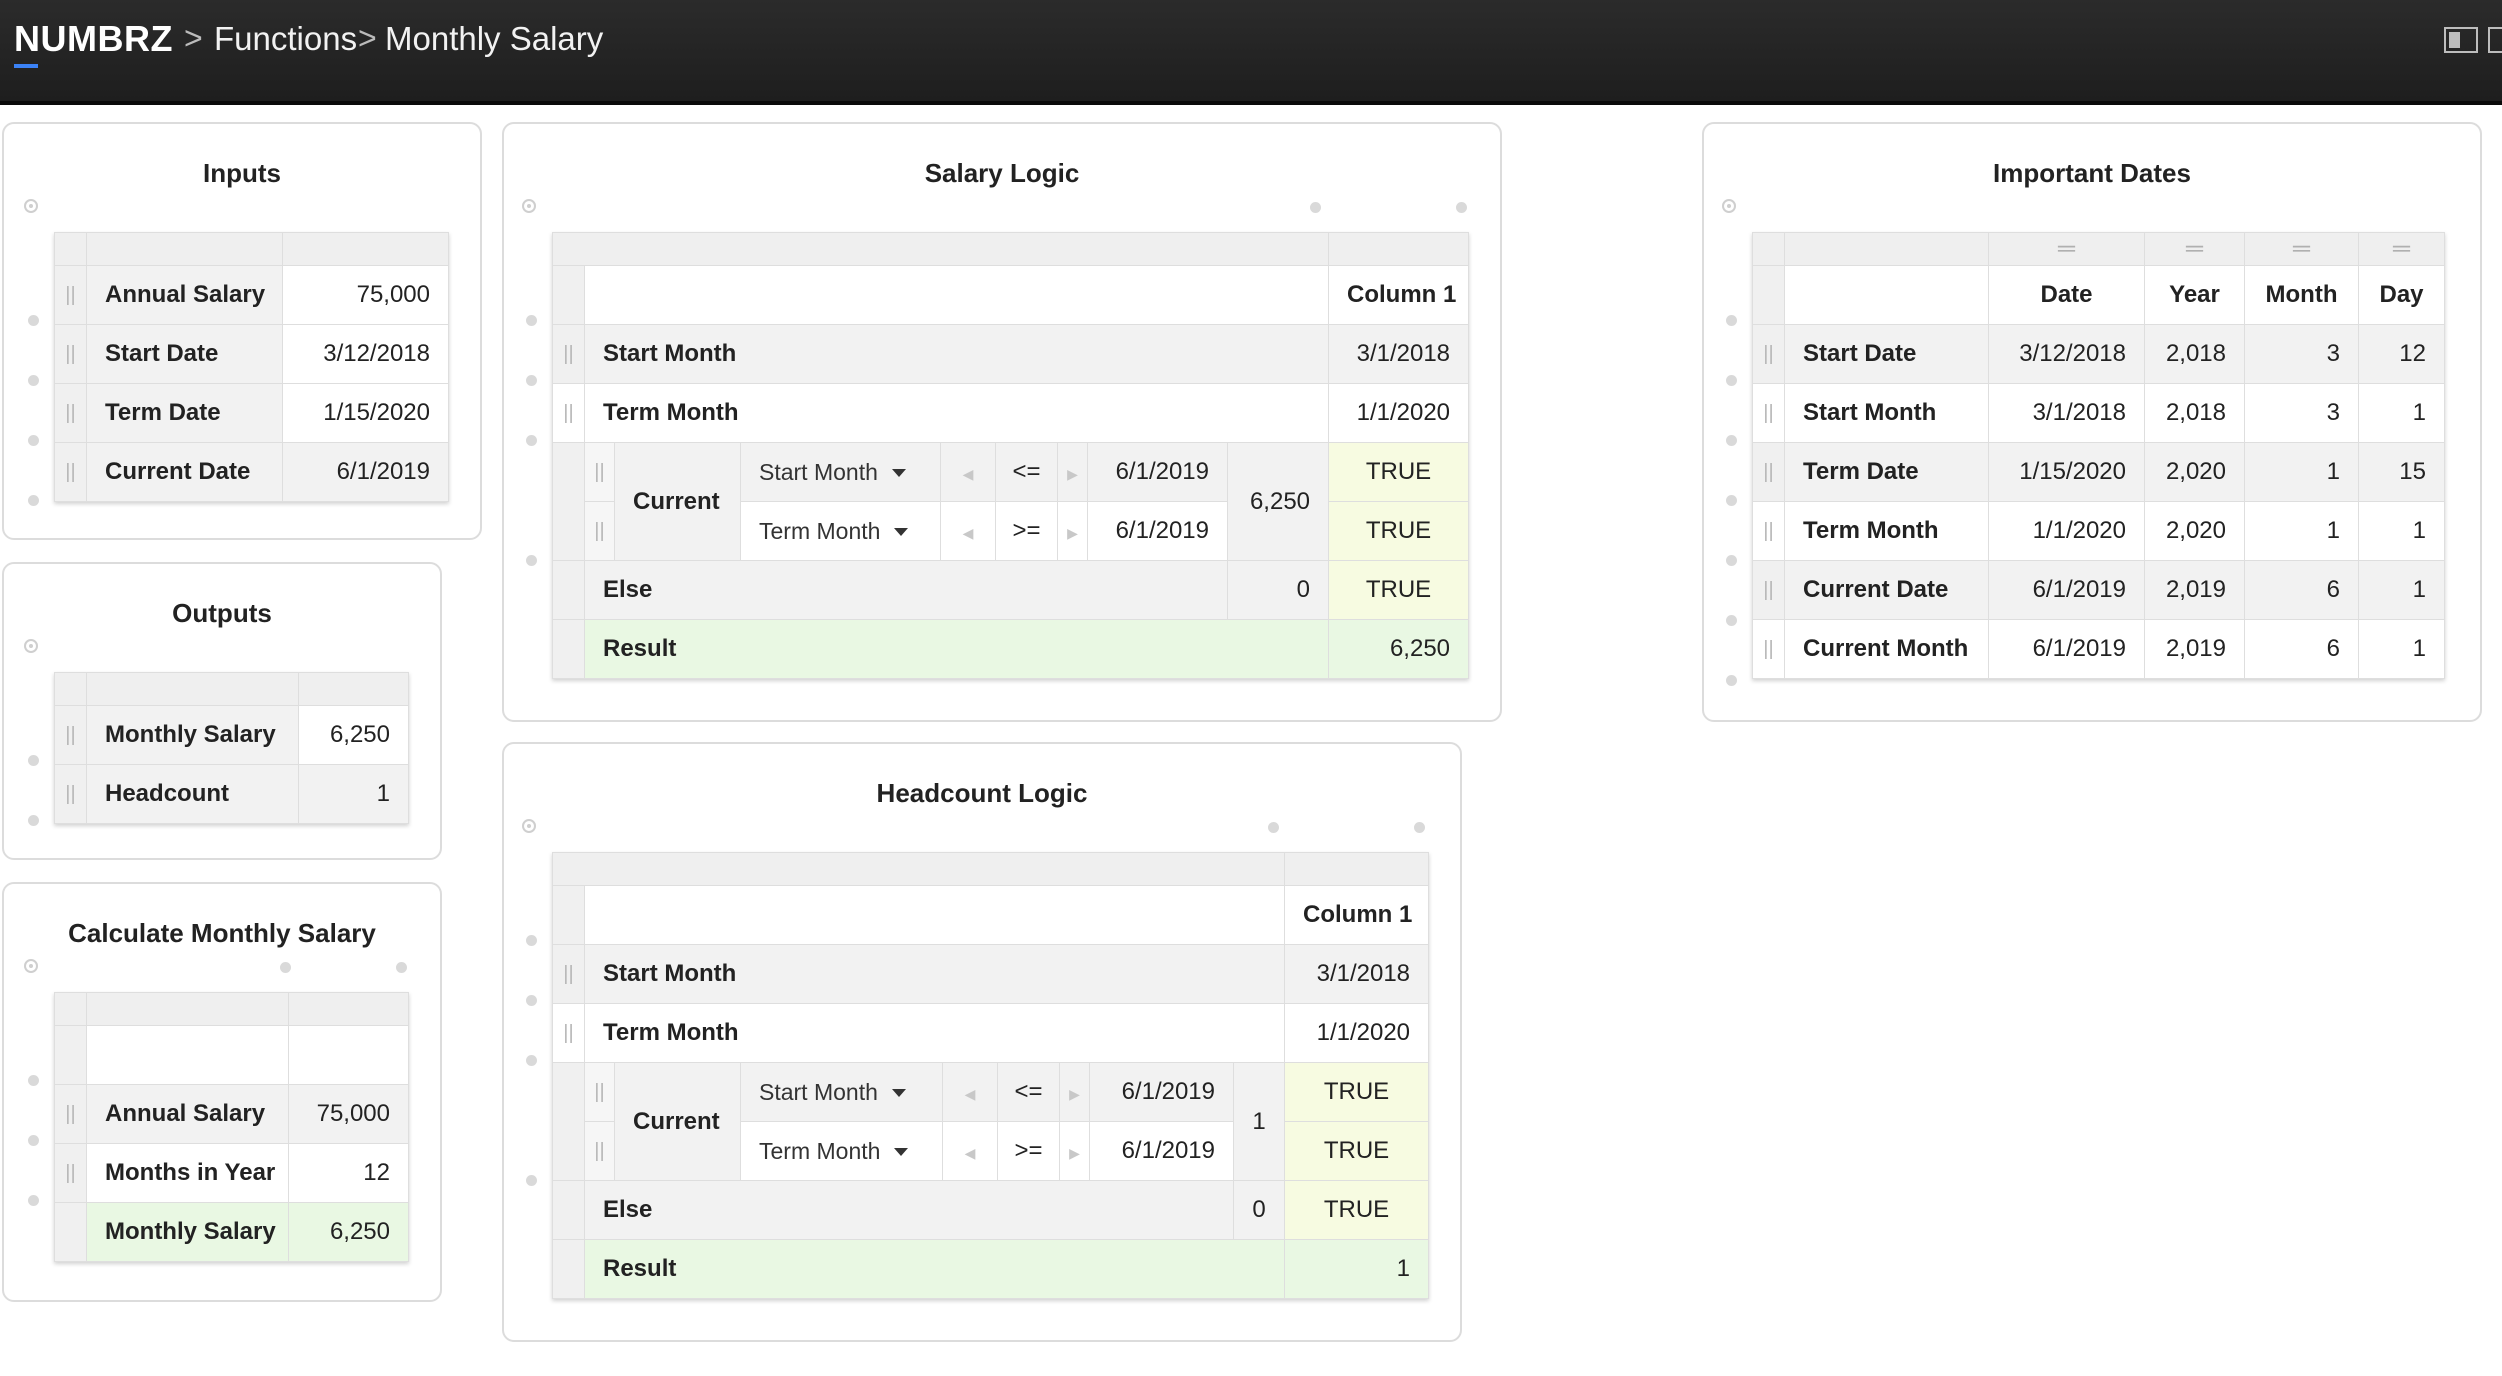  Describe the element at coordinates (2401, 472) in the screenshot. I see `day-cell: 15` at that location.